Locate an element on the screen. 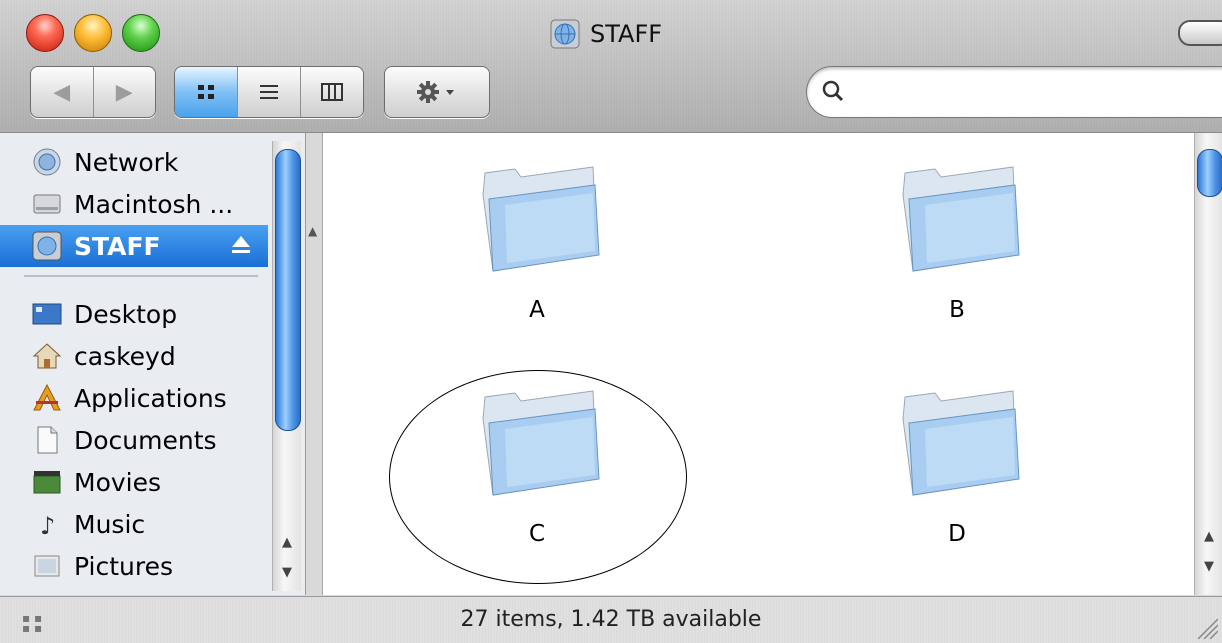  search-field is located at coordinates (1014, 92).